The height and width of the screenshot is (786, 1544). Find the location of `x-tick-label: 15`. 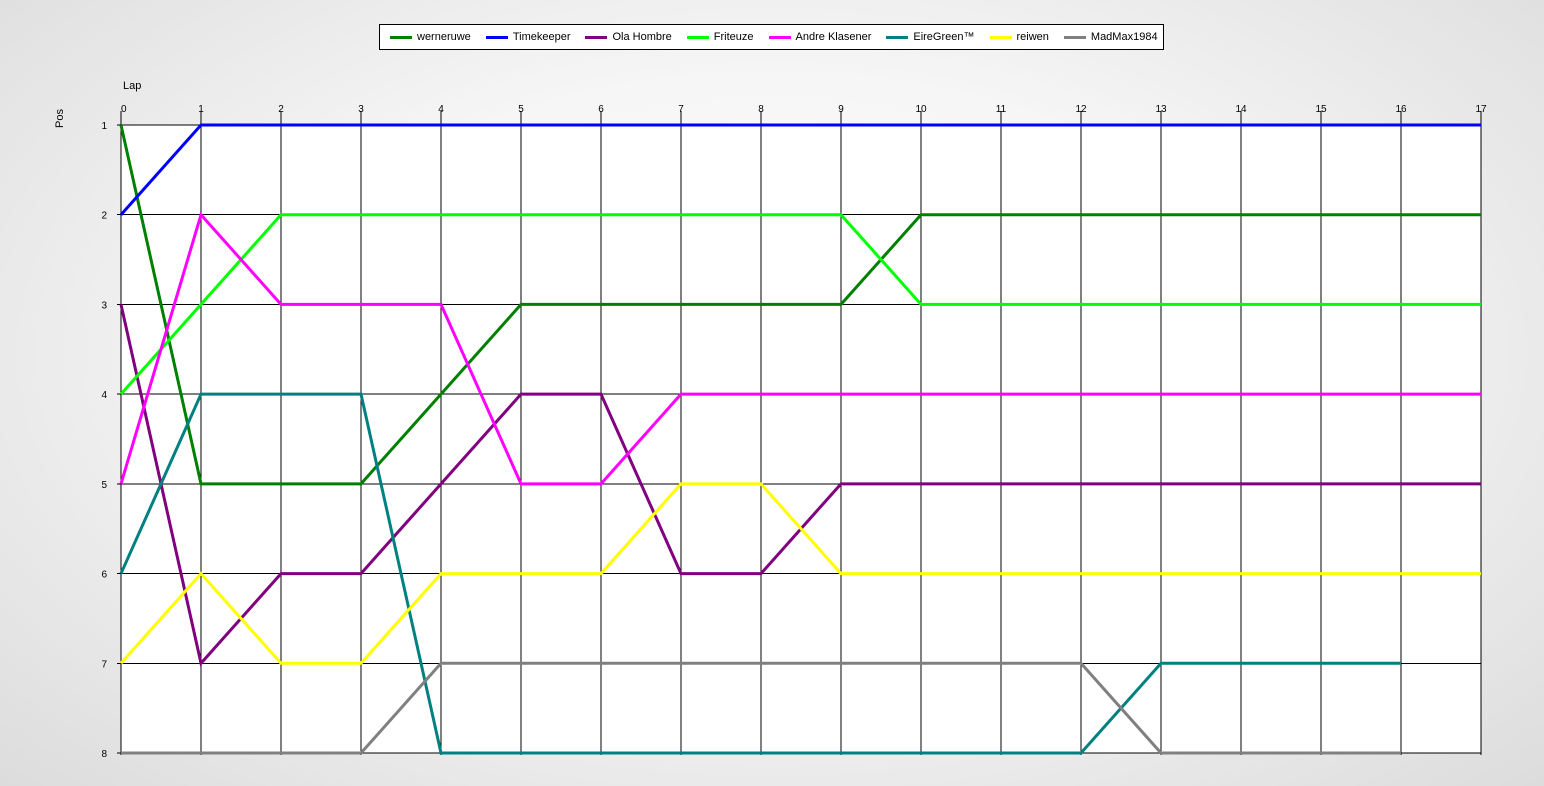

x-tick-label: 15 is located at coordinates (1321, 109).